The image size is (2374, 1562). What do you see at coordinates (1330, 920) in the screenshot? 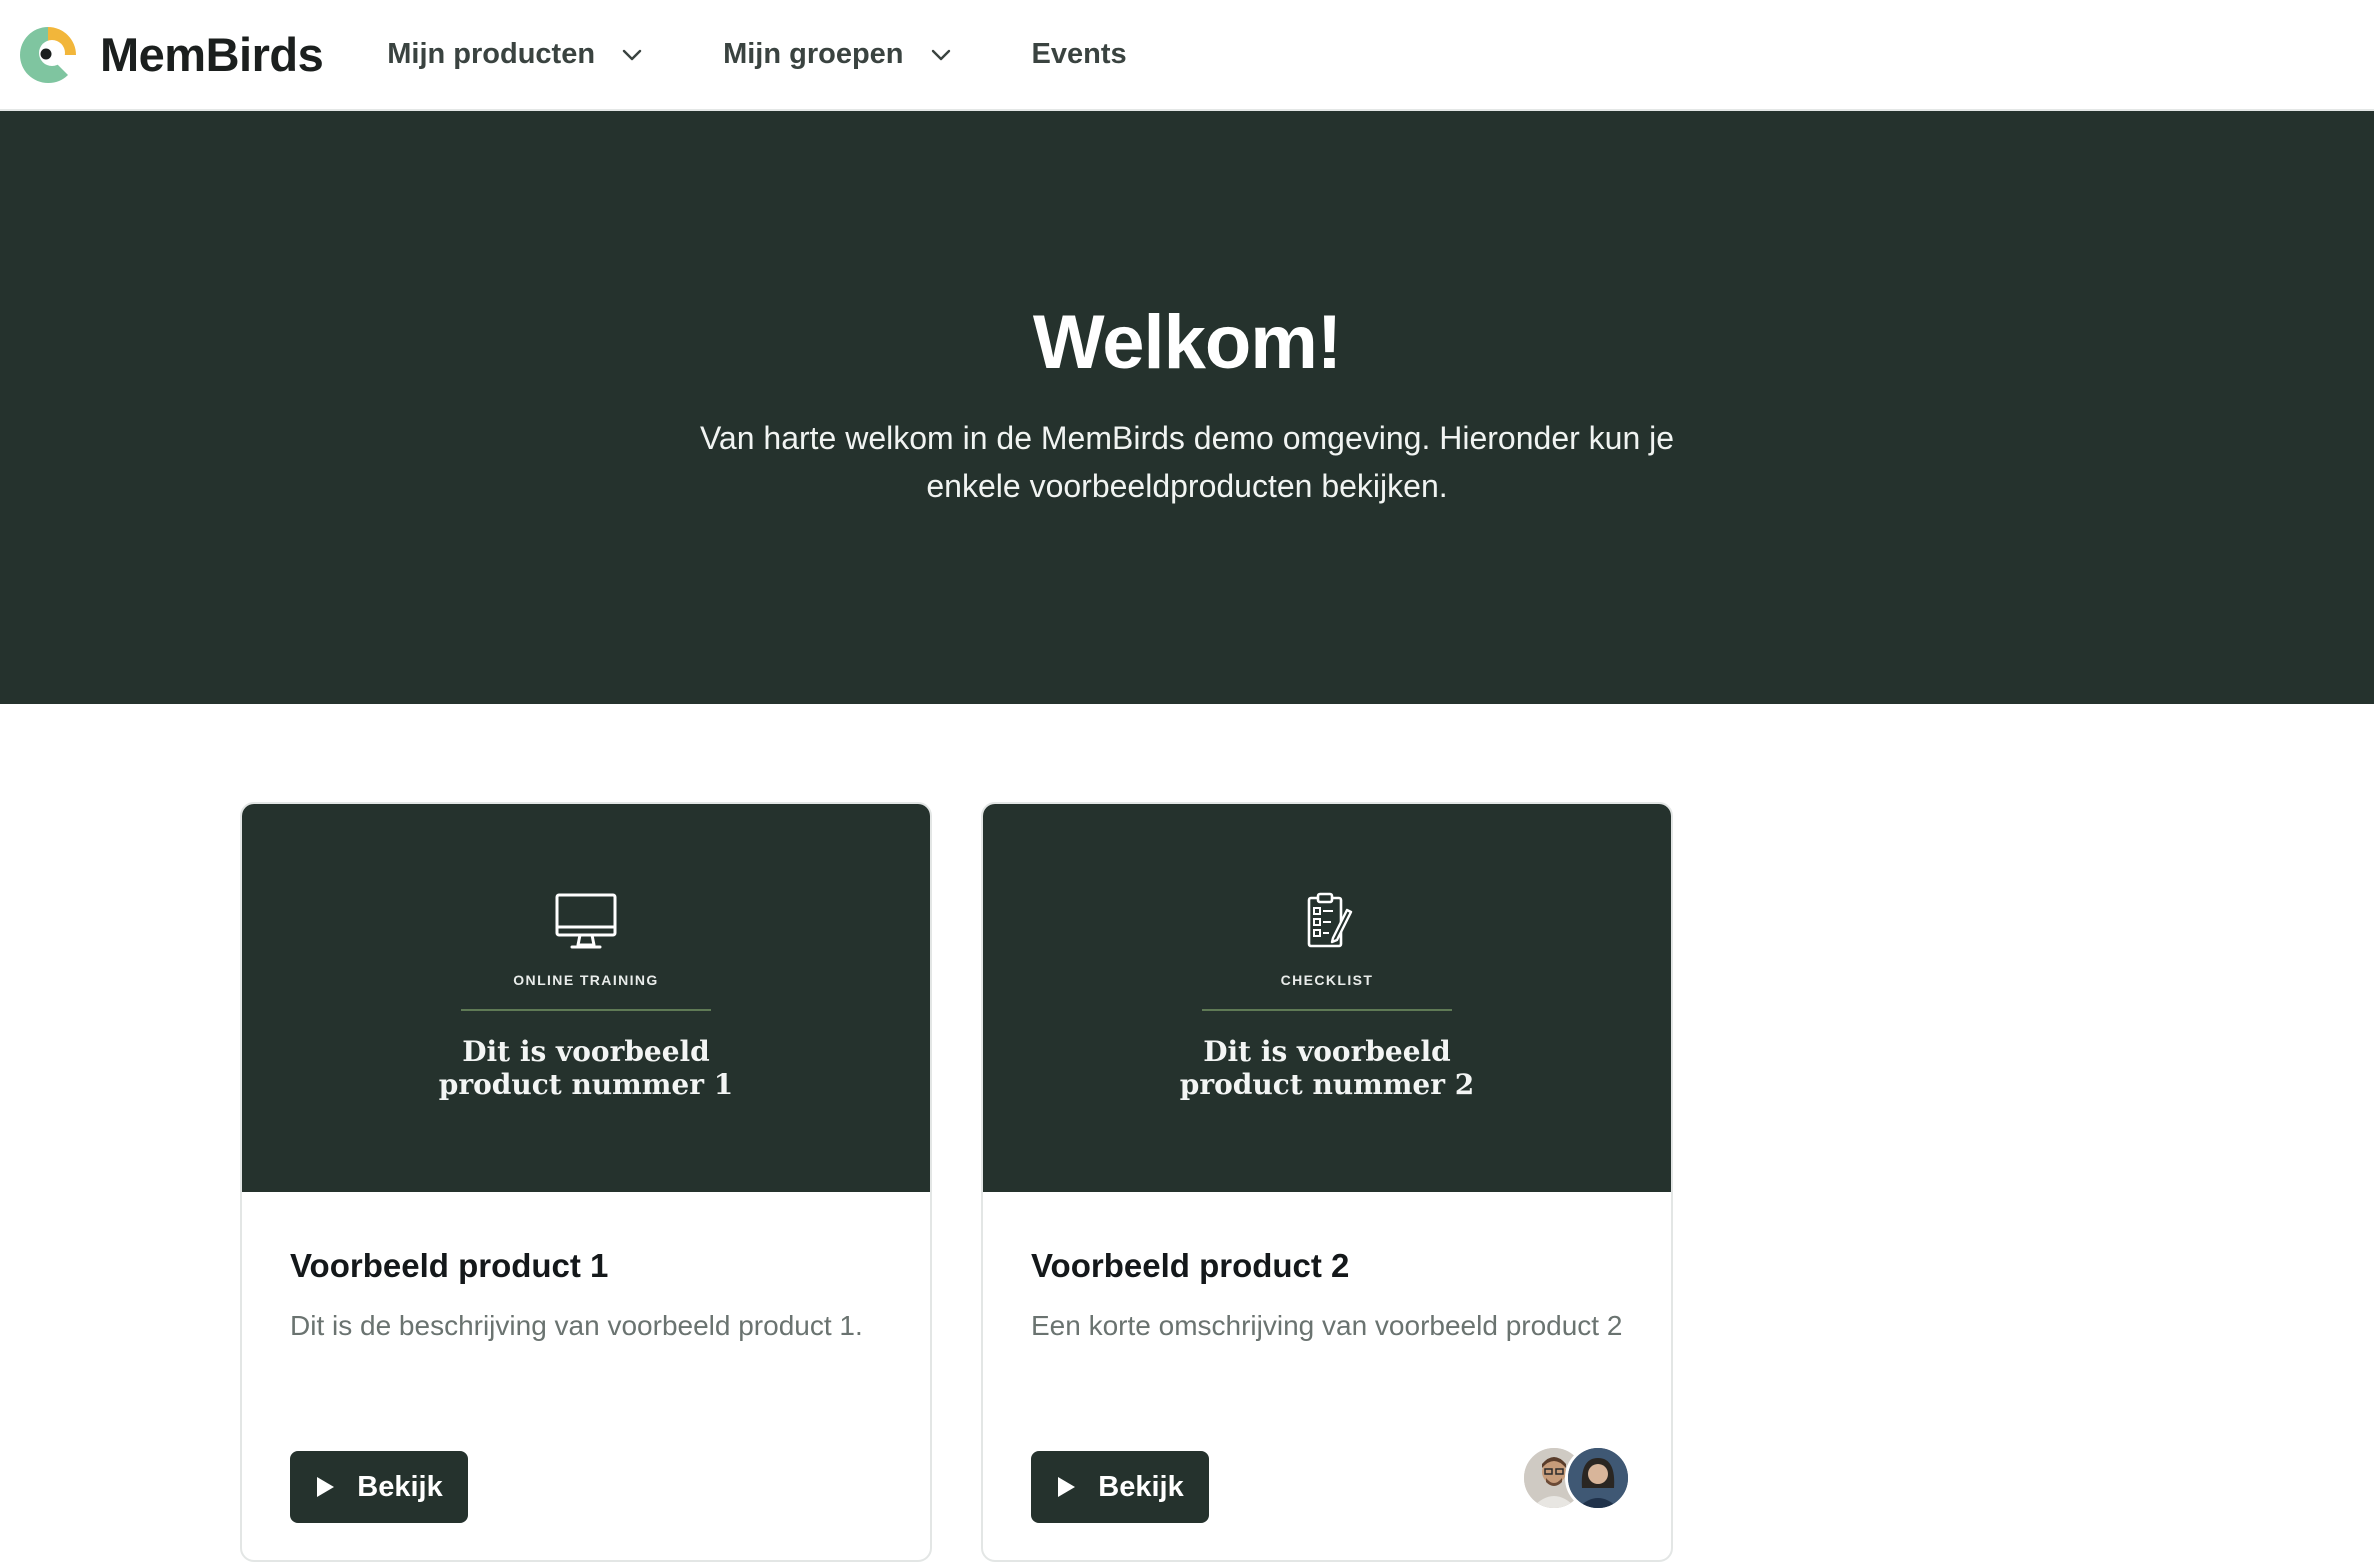
I see `clipboard-checklist-icon` at bounding box center [1330, 920].